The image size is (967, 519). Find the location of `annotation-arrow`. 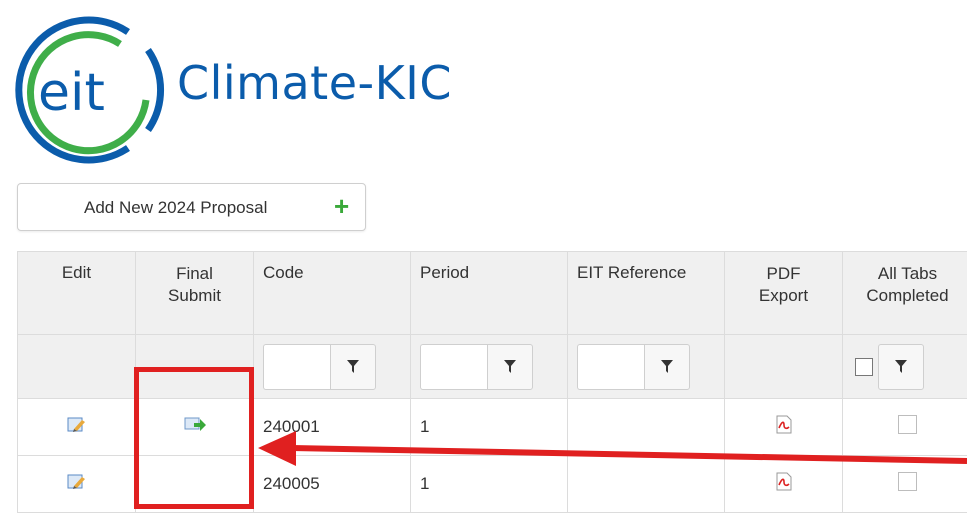

annotation-arrow is located at coordinates (612, 448).